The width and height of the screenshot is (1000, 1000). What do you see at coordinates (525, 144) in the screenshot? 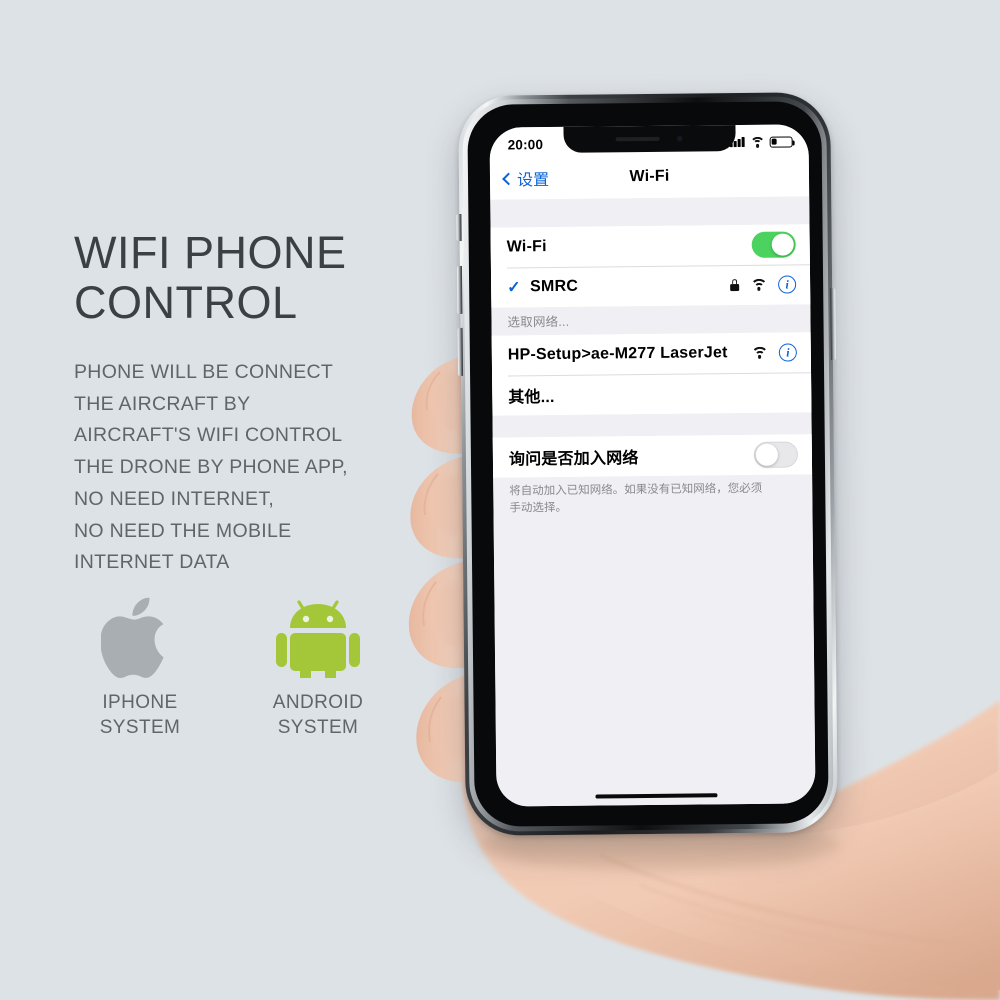
I see `status-bar-time: 20:00` at bounding box center [525, 144].